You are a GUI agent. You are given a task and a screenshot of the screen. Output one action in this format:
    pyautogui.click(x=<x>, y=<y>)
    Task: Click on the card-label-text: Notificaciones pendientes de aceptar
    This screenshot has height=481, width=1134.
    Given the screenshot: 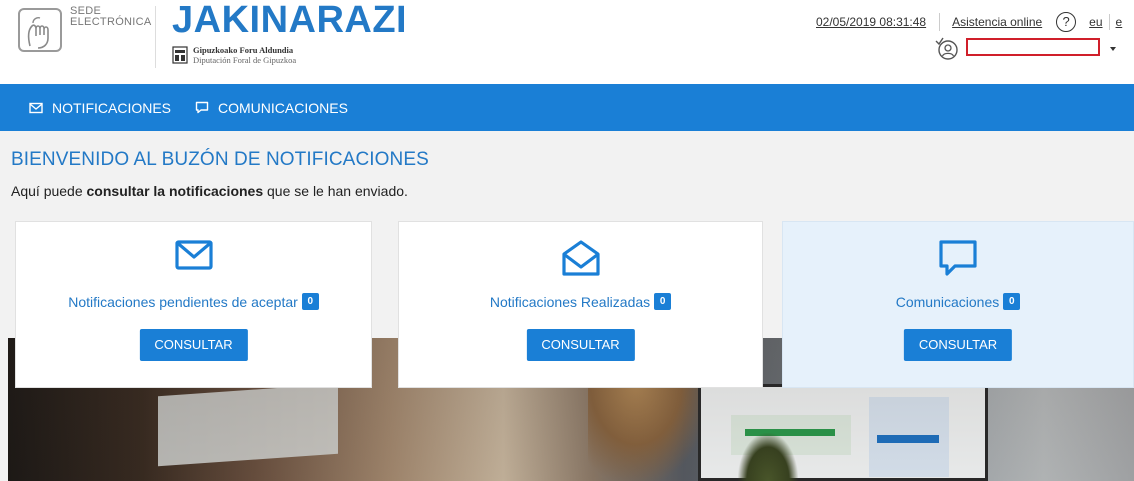 What is the action you would take?
    pyautogui.click(x=183, y=302)
    